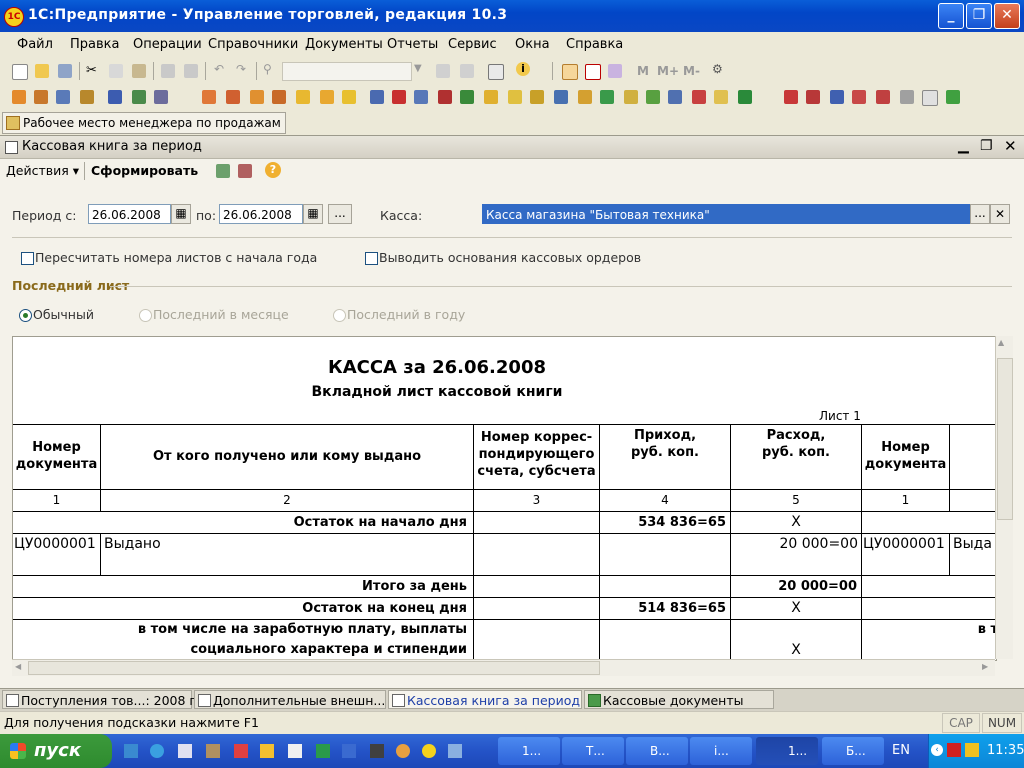 The image size is (1024, 768). Describe the element at coordinates (985, 666) in the screenshot. I see `scroll-right-icon: ▶` at that location.